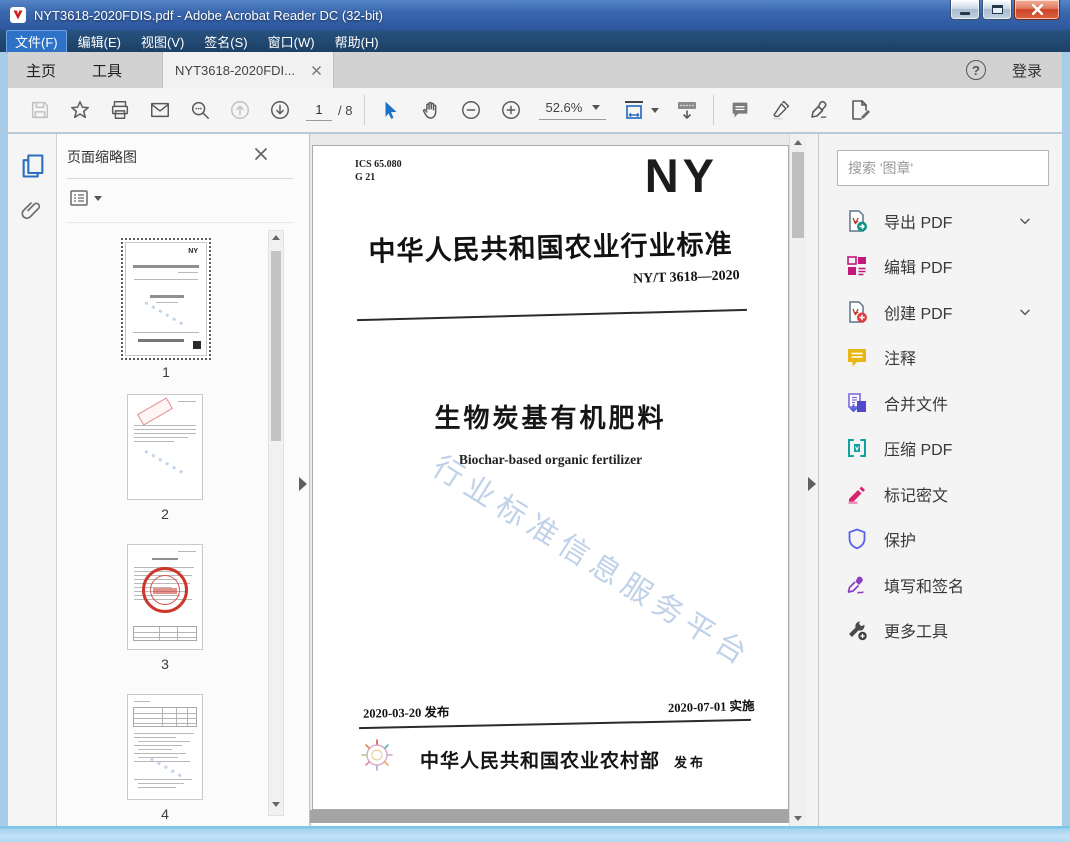 This screenshot has width=1070, height=842. Describe the element at coordinates (319, 110) in the screenshot. I see `page-number-input` at that location.